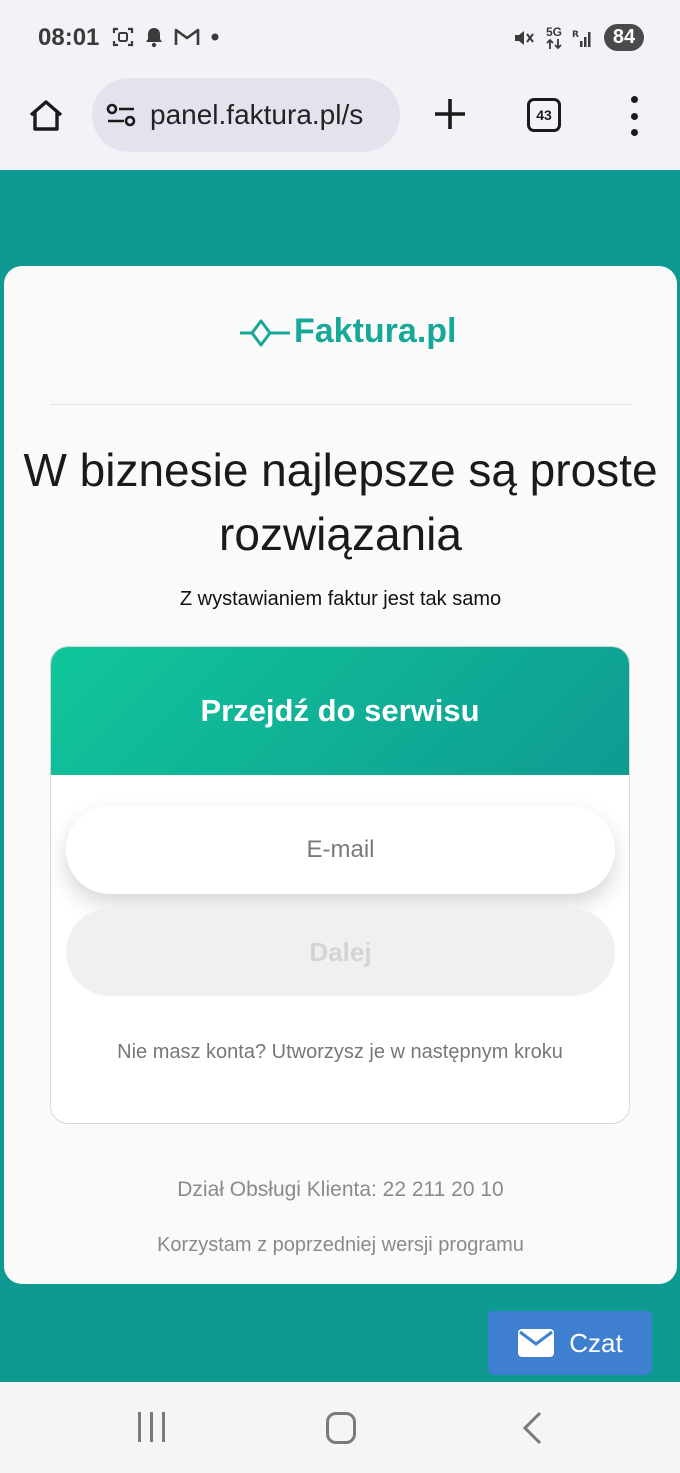 The height and width of the screenshot is (1473, 680). What do you see at coordinates (634, 116) in the screenshot?
I see `browser-menu-icon` at bounding box center [634, 116].